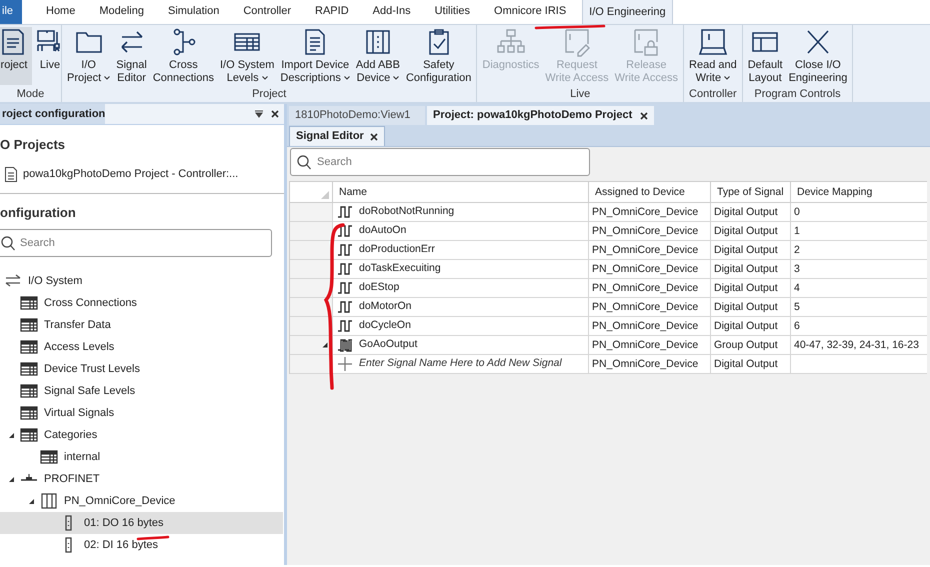  What do you see at coordinates (141, 325) in the screenshot?
I see `tree-item: Transfer Data` at bounding box center [141, 325].